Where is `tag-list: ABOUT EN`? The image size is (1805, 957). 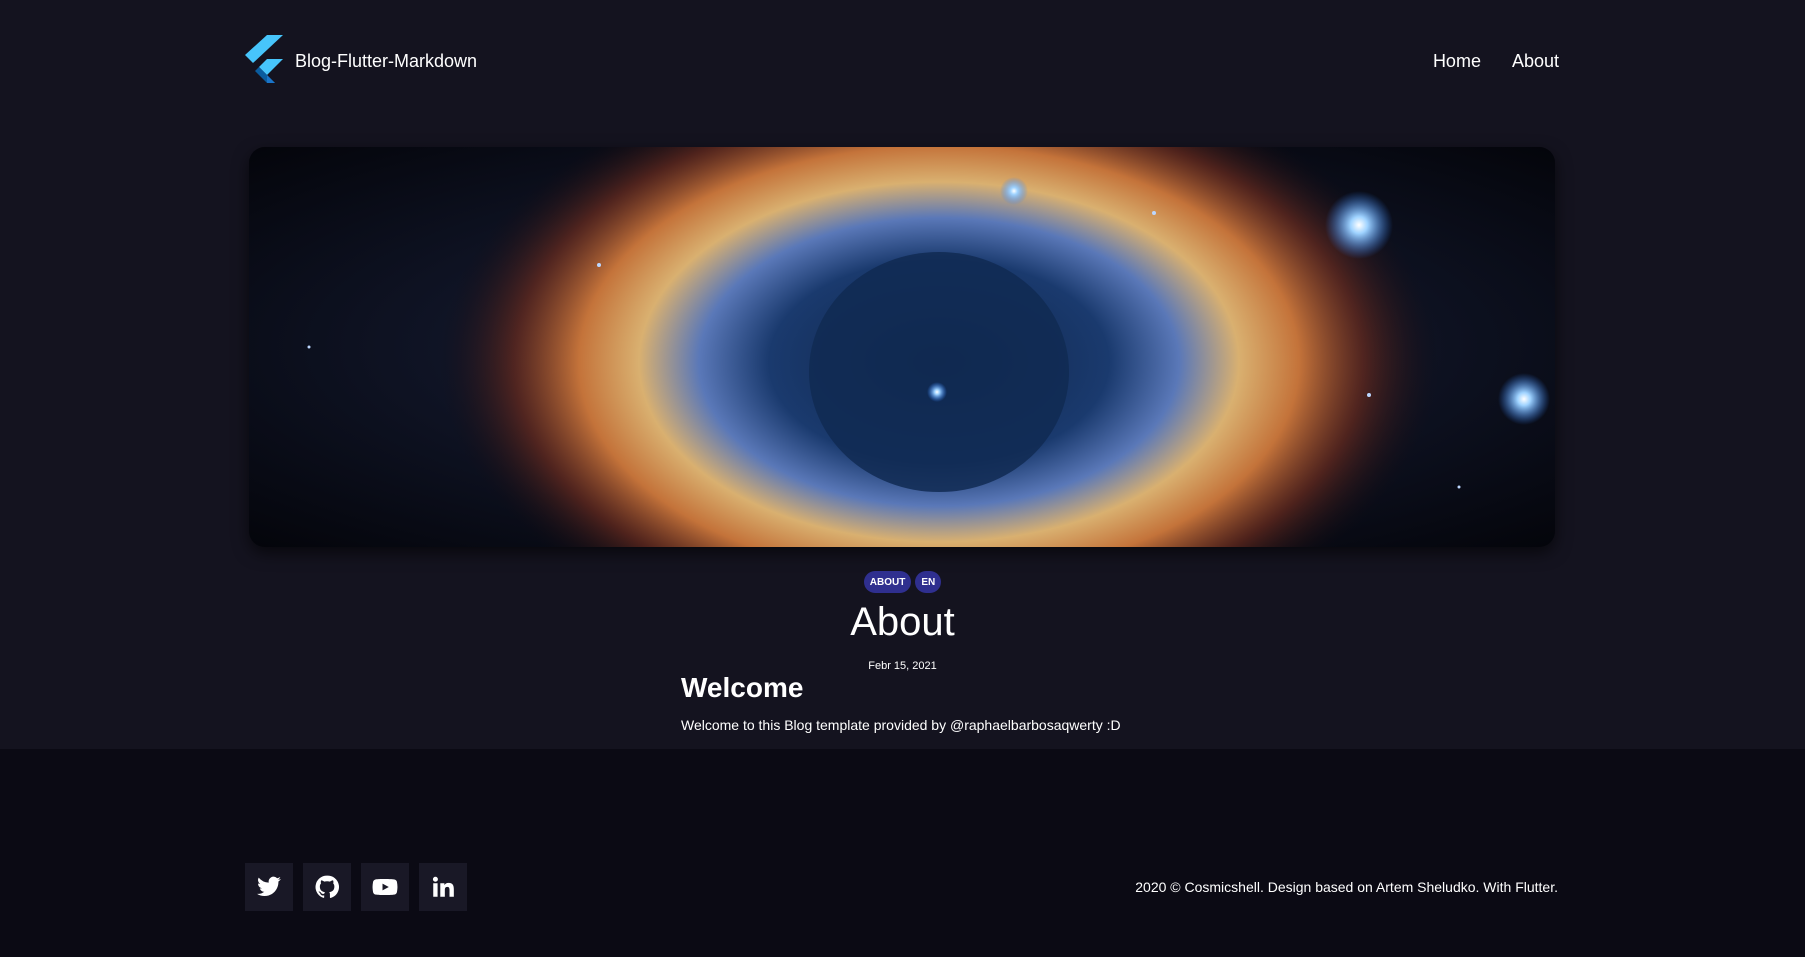 tag-list: ABOUT EN is located at coordinates (902, 582).